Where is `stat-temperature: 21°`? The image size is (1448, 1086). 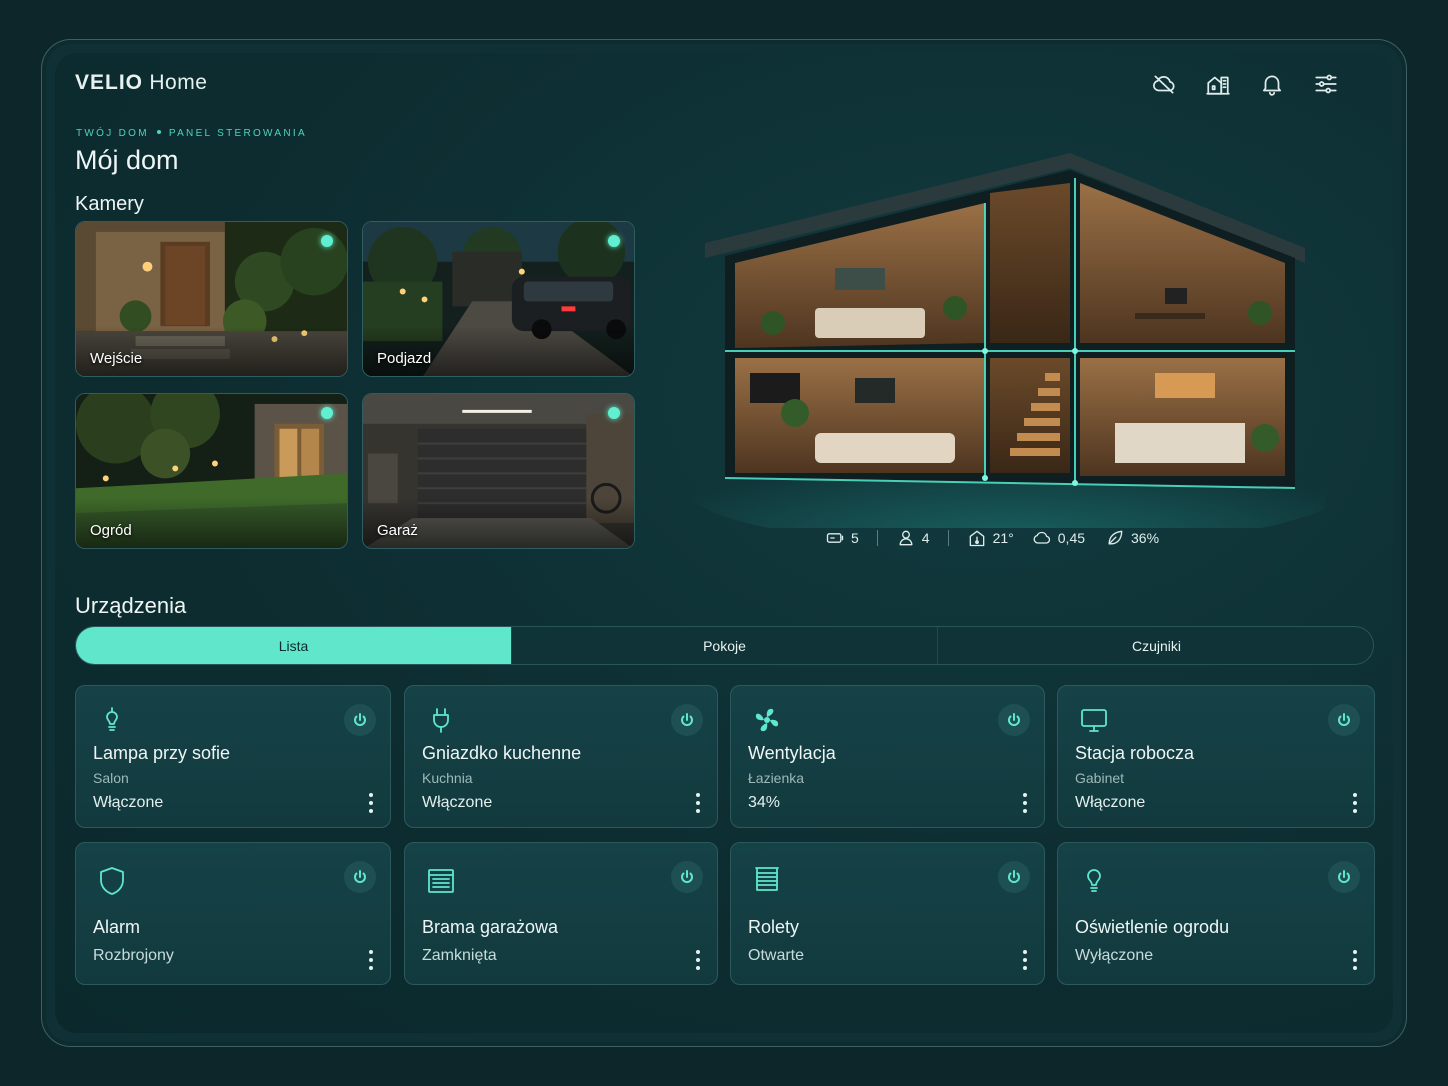 stat-temperature: 21° is located at coordinates (990, 538).